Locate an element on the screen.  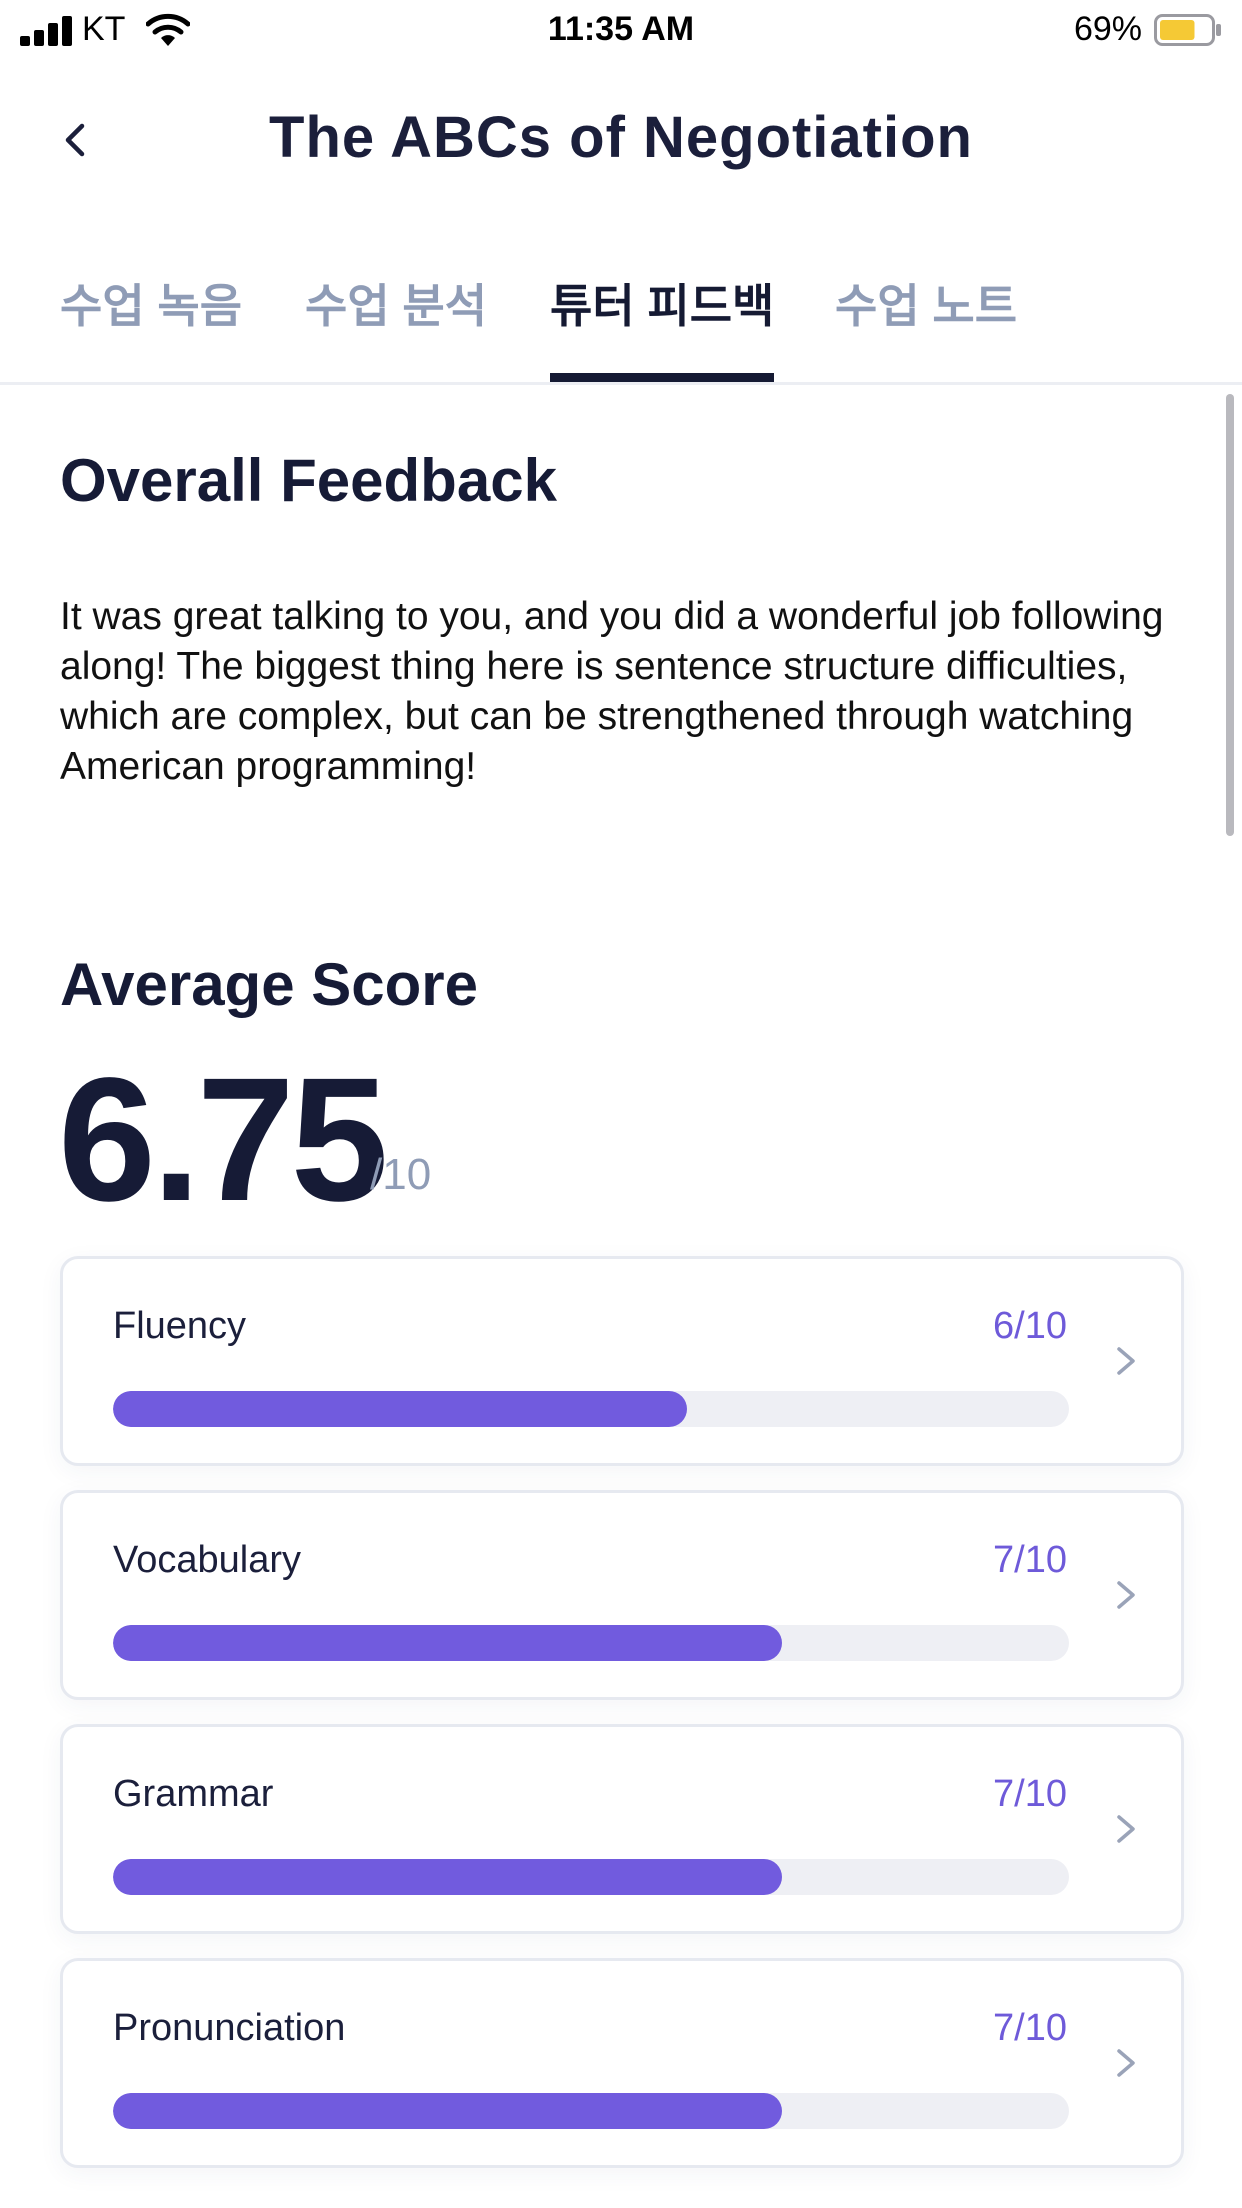
score-card-label: Fluency is located at coordinates (180, 1326).